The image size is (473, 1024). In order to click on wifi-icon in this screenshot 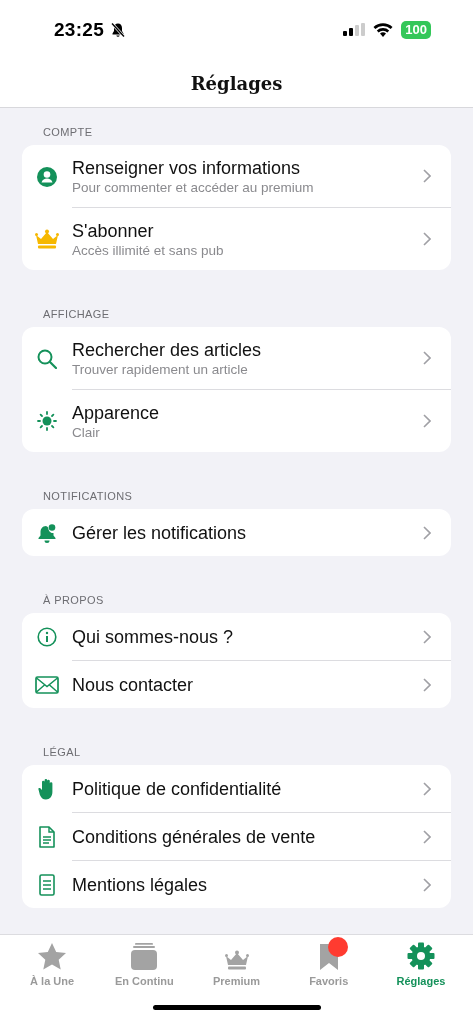, I will do `click(383, 30)`.